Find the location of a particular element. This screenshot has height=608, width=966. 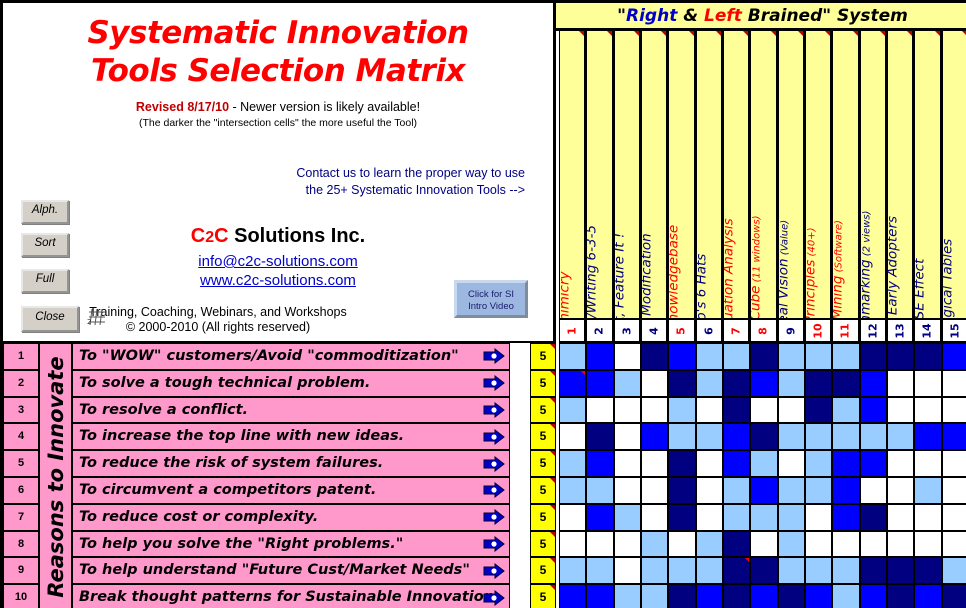

column-number-7: 7 is located at coordinates (737, 330).